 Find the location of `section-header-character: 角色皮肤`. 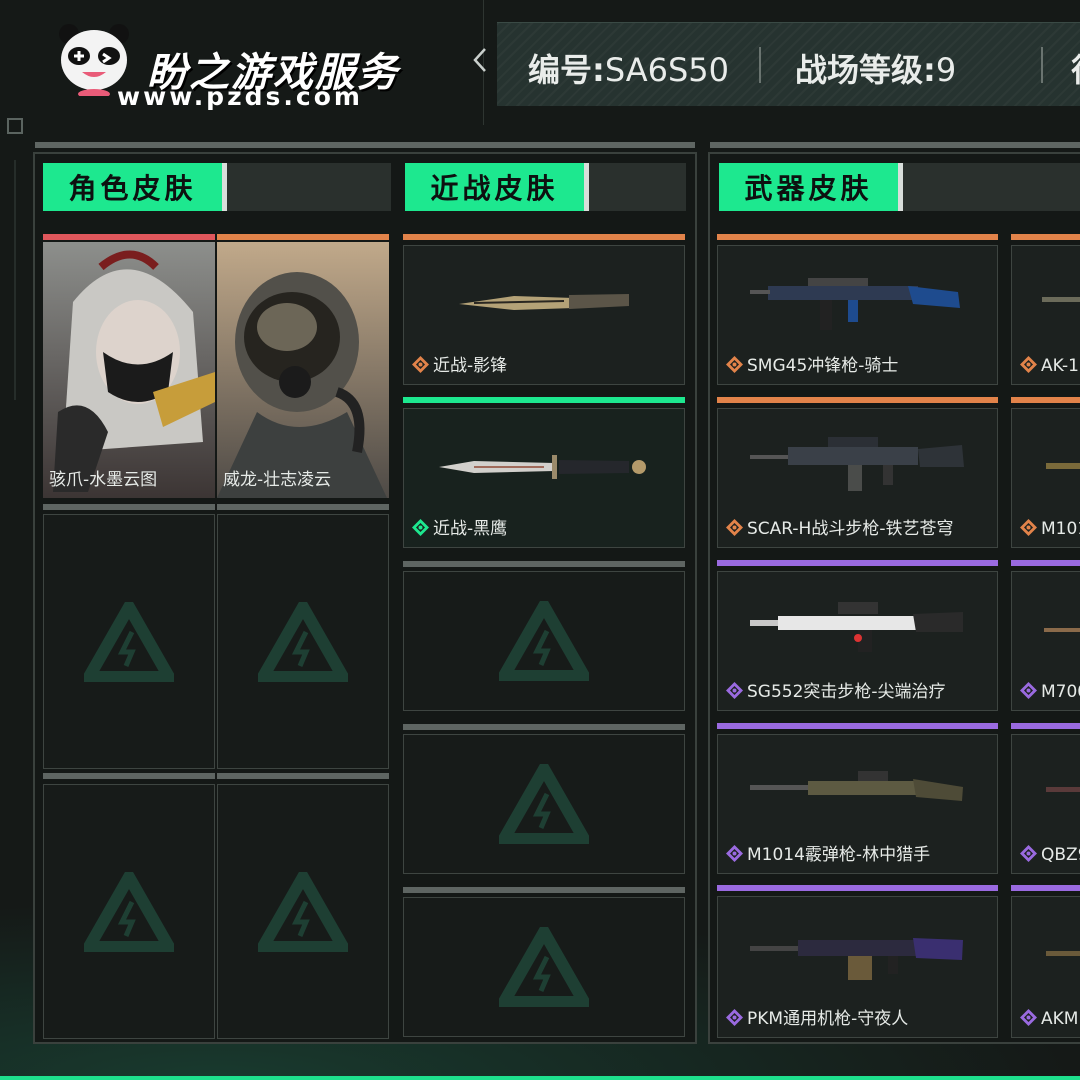

section-header-character: 角色皮肤 is located at coordinates (217, 187).